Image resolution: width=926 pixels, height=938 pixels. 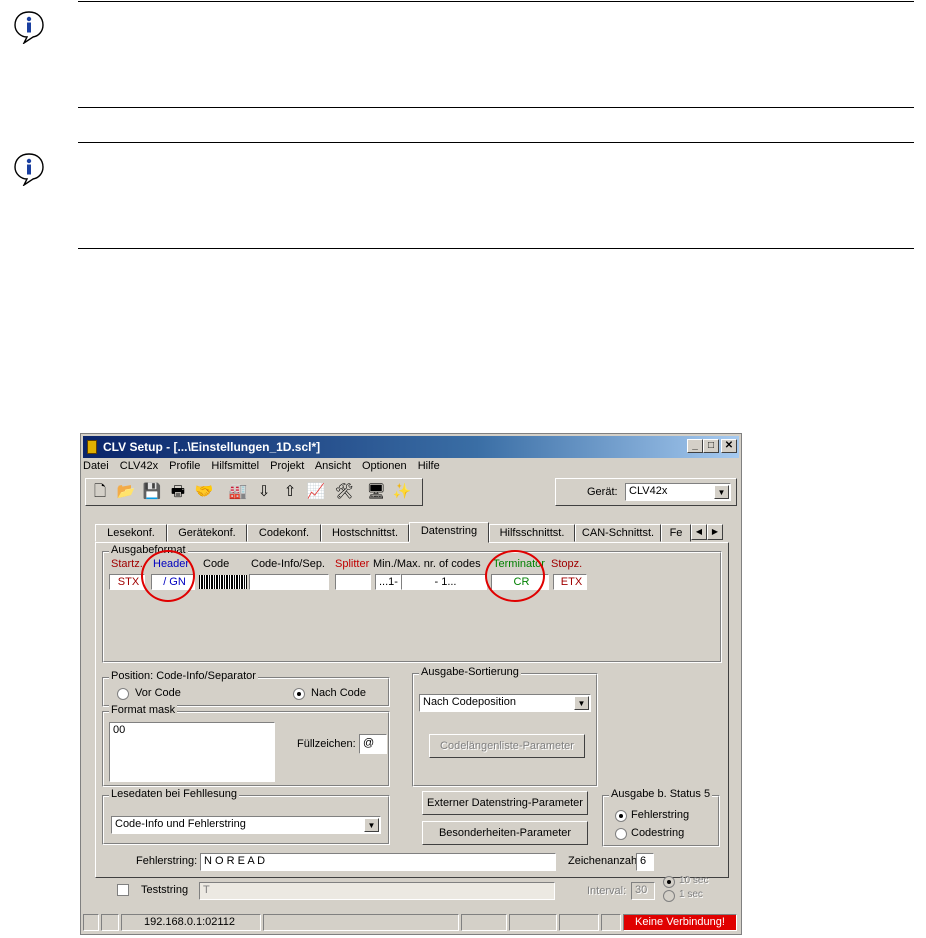 I want to click on nach-code-radio, so click(x=299, y=694).